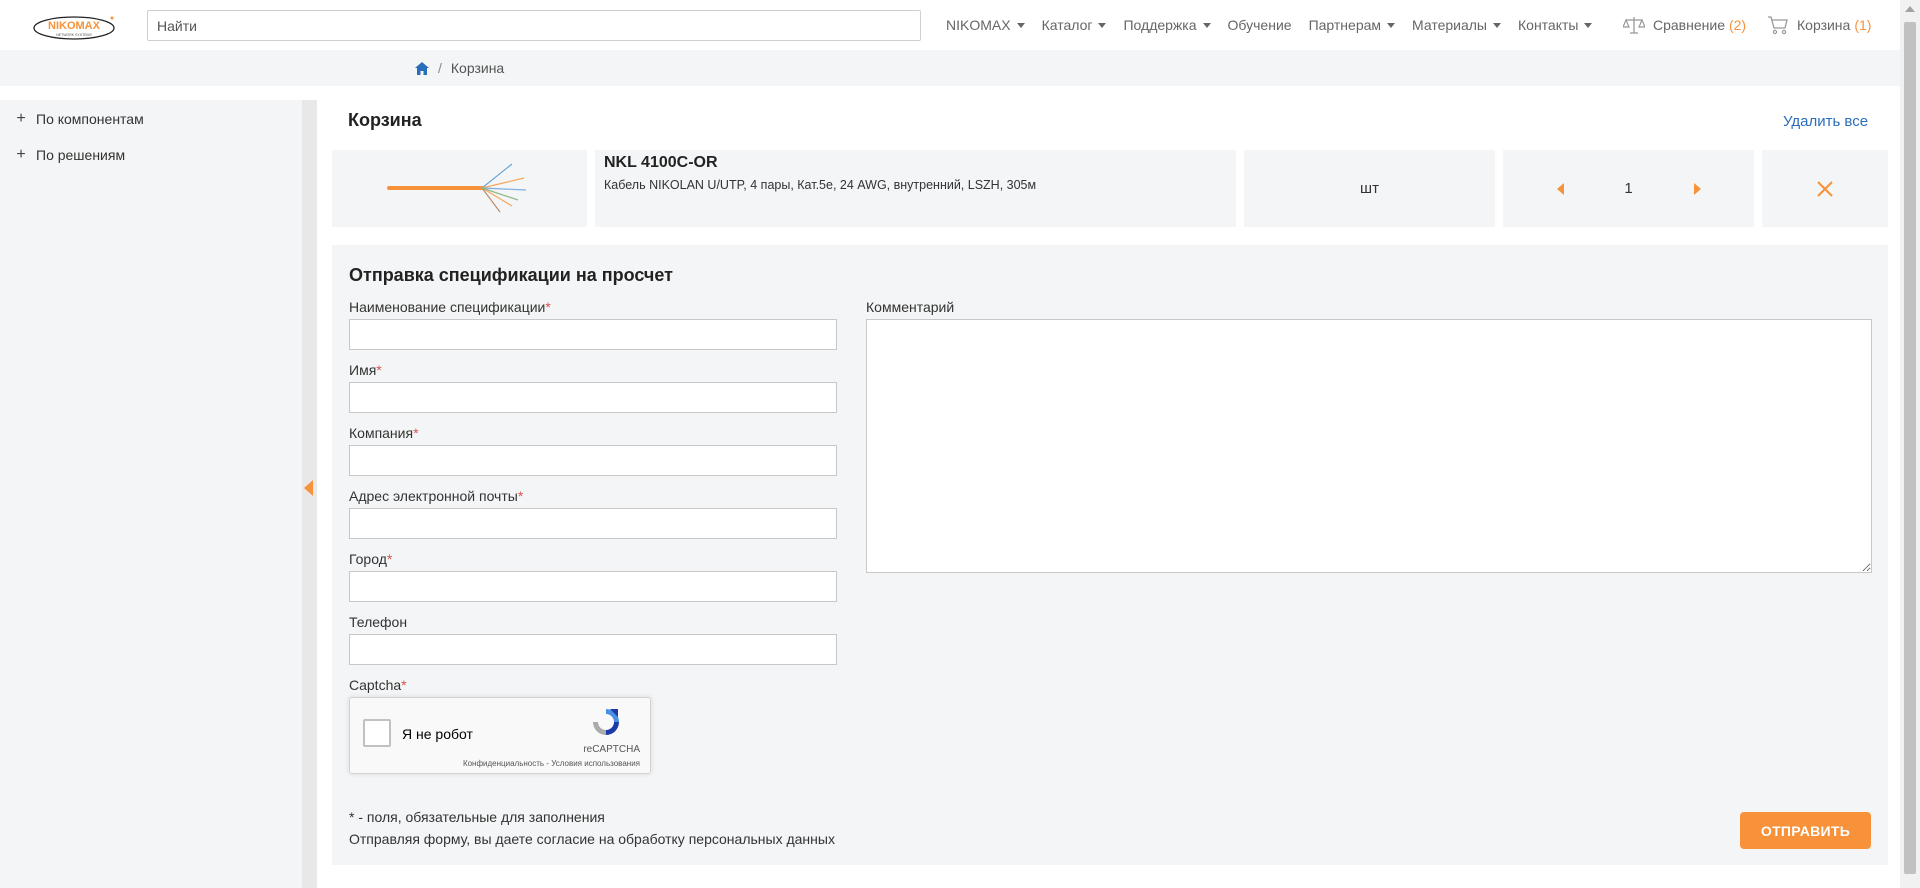 The width and height of the screenshot is (1920, 888). I want to click on nav-label: Контакты, so click(1548, 25).